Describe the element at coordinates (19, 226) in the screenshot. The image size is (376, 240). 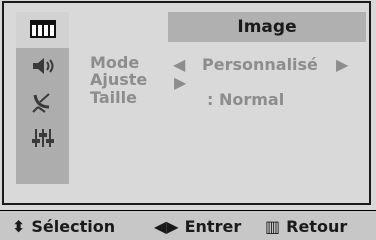
I see `up-down-arrow-icon: ⬍` at that location.